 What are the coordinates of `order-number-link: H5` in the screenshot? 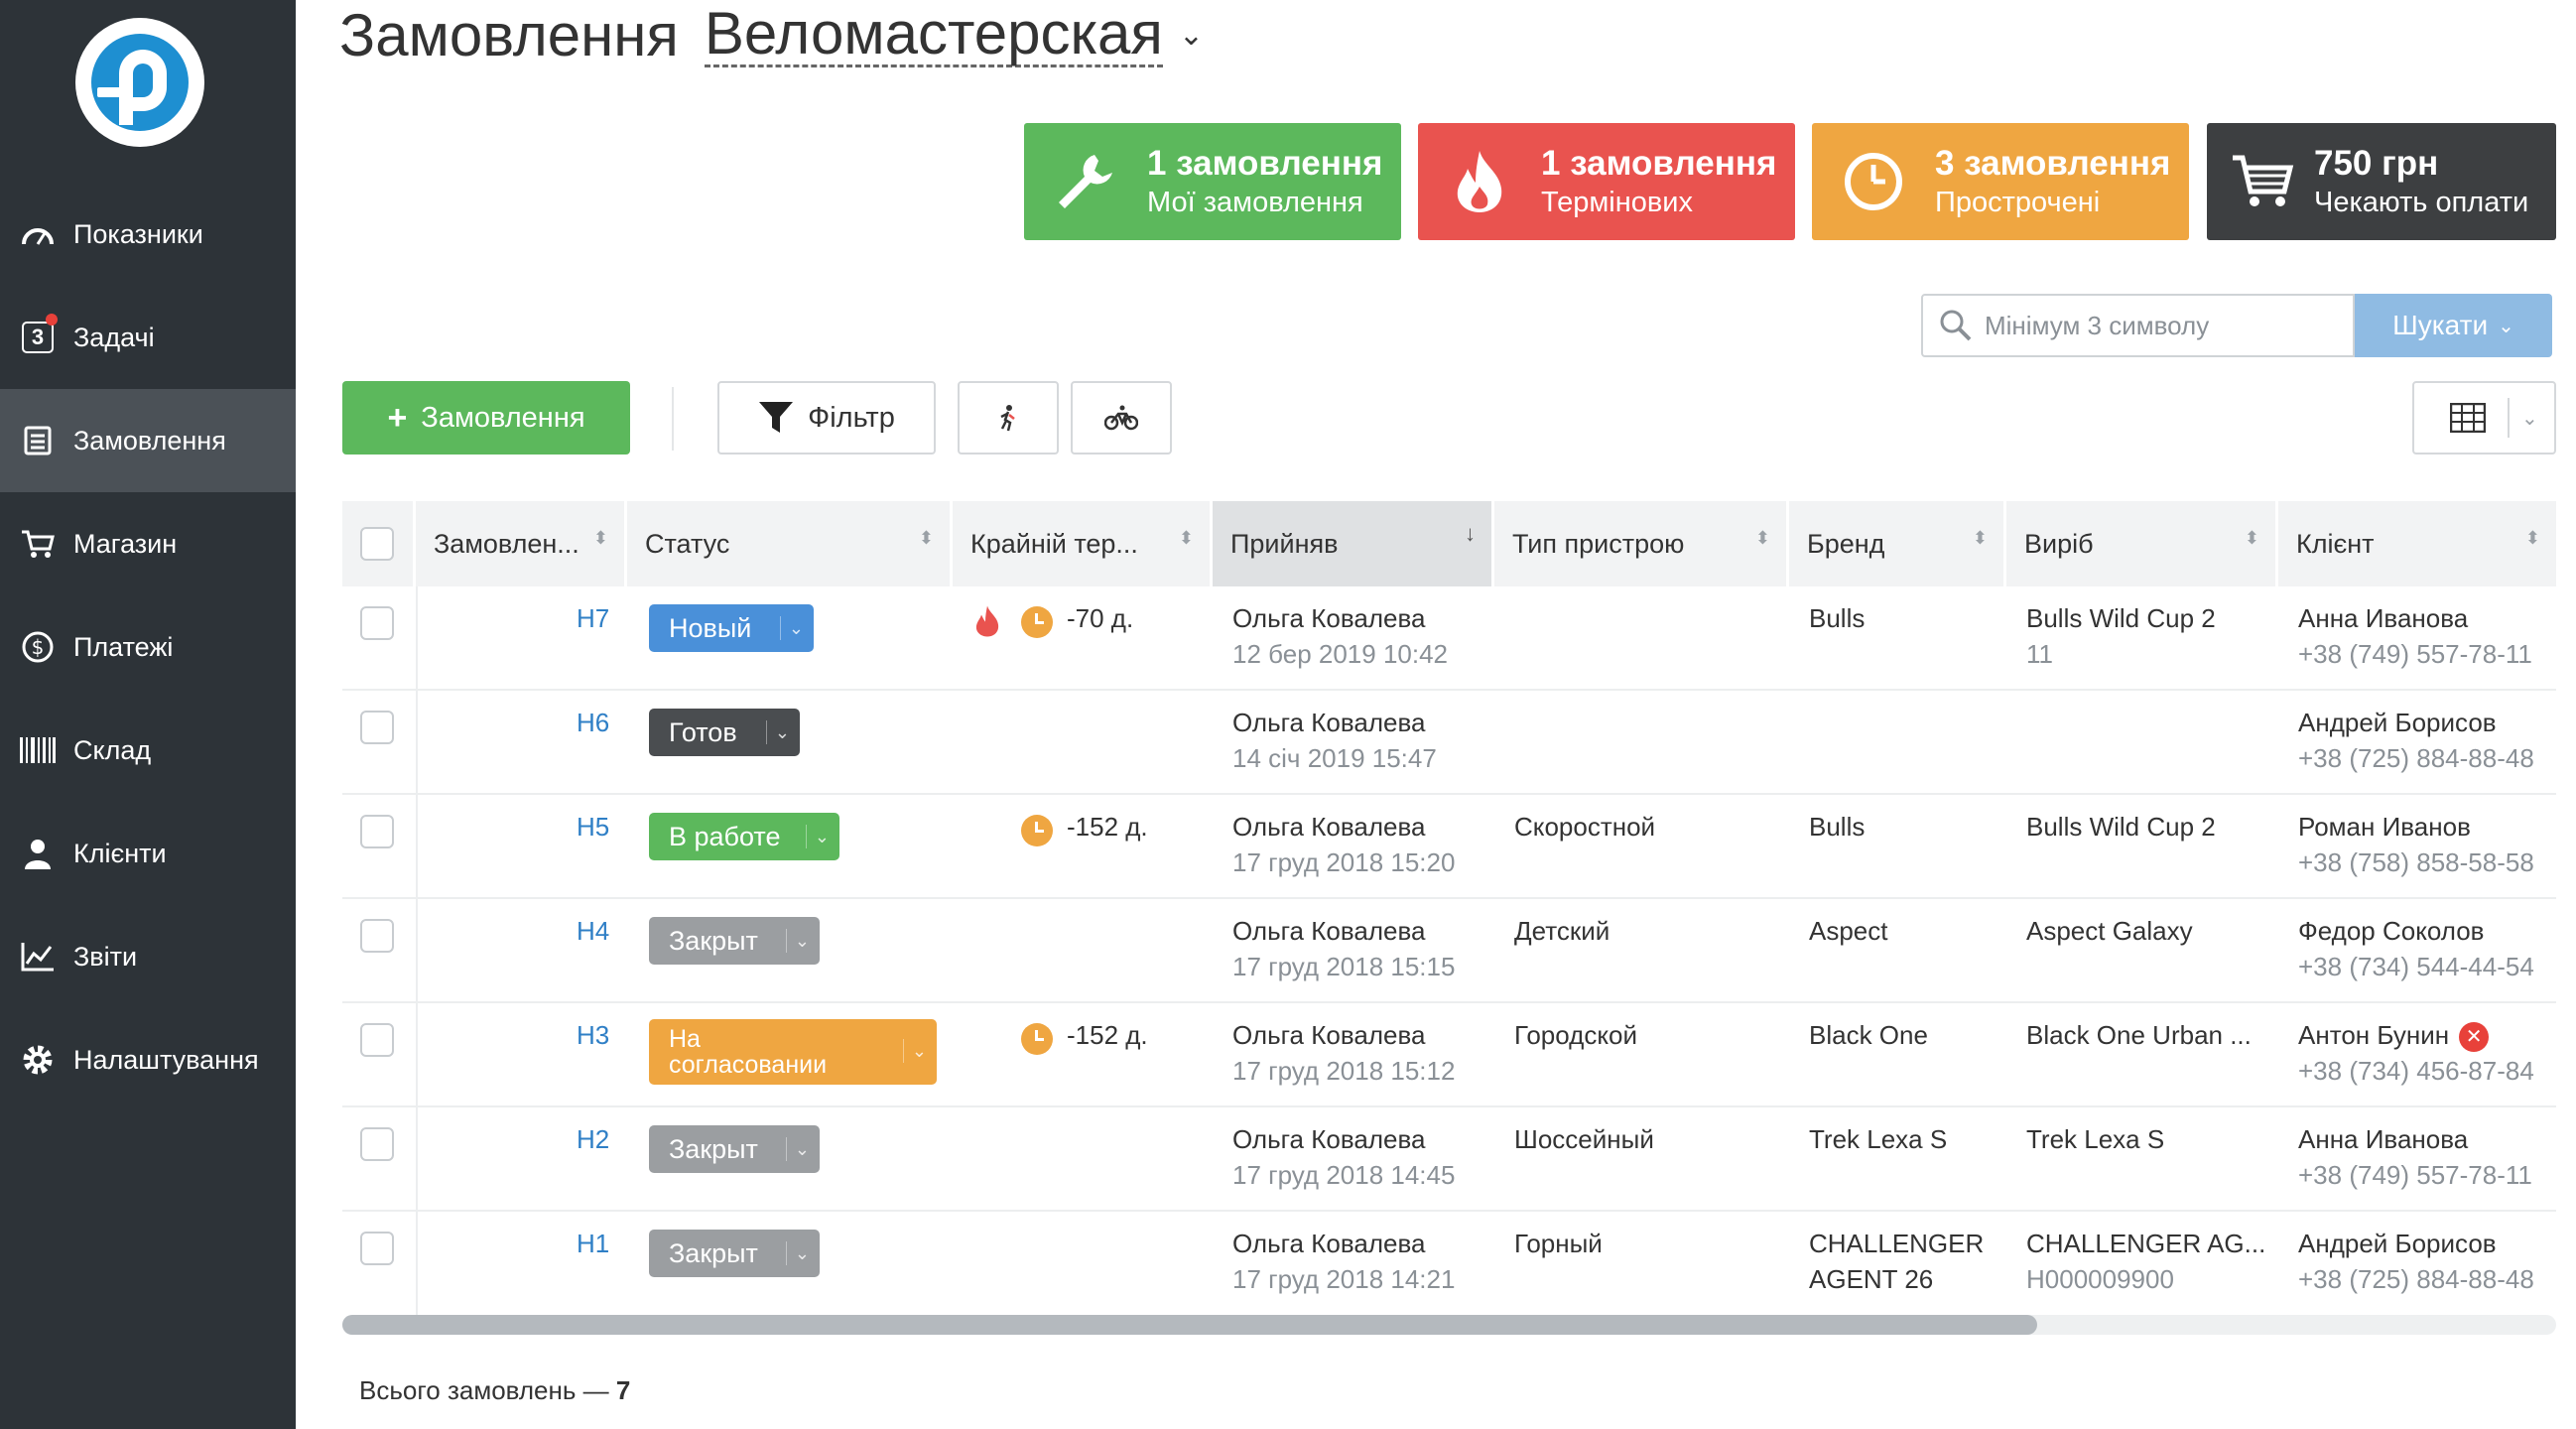 It's located at (593, 826).